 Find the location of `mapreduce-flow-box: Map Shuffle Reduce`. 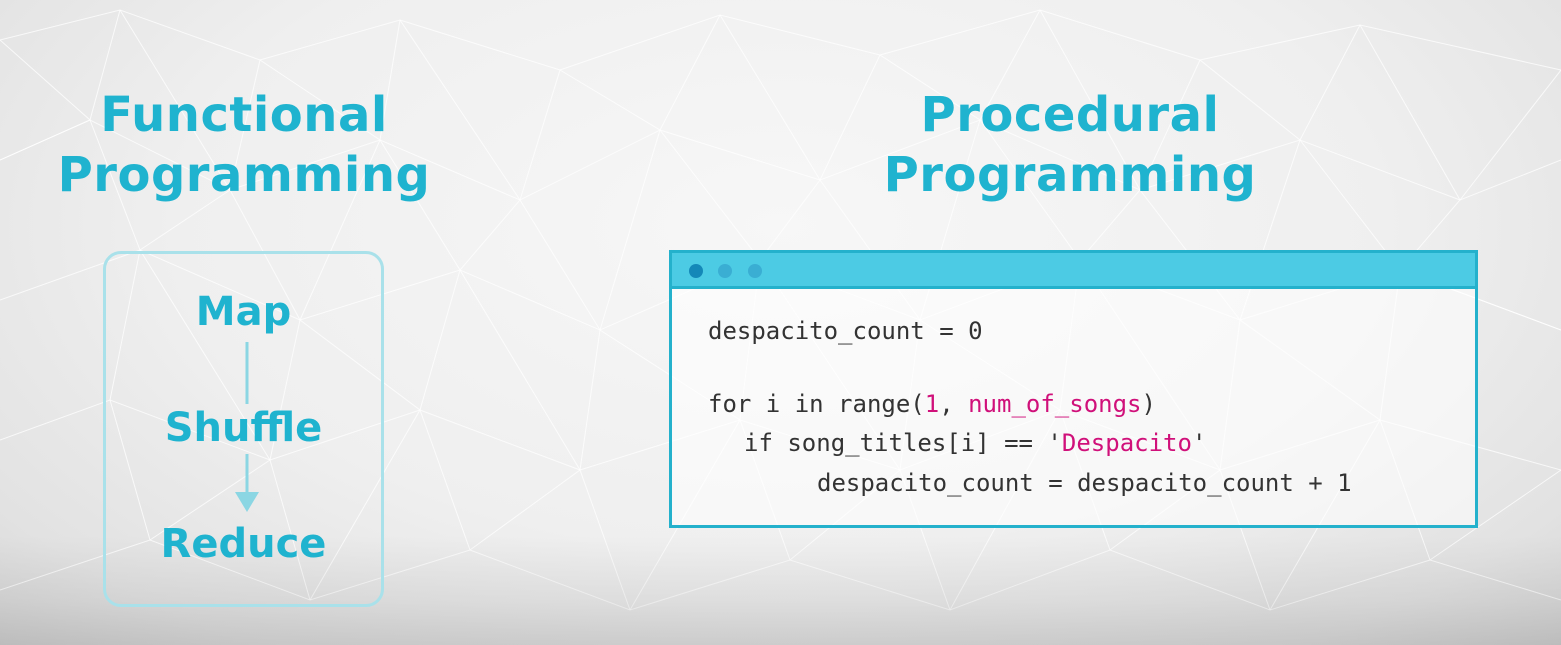

mapreduce-flow-box: Map Shuffle Reduce is located at coordinates (243, 429).